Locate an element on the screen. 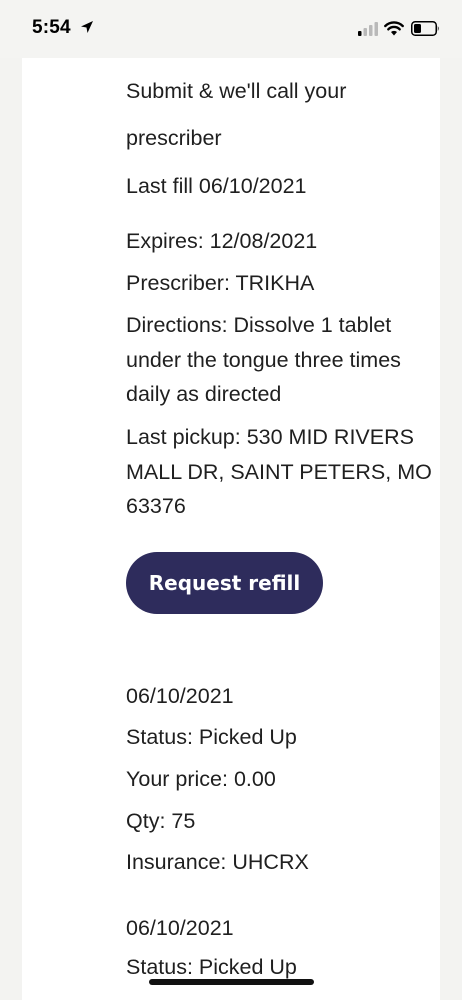 This screenshot has width=462, height=1000. expiration-date: Expires: 12/08/2021 is located at coordinates (222, 241).